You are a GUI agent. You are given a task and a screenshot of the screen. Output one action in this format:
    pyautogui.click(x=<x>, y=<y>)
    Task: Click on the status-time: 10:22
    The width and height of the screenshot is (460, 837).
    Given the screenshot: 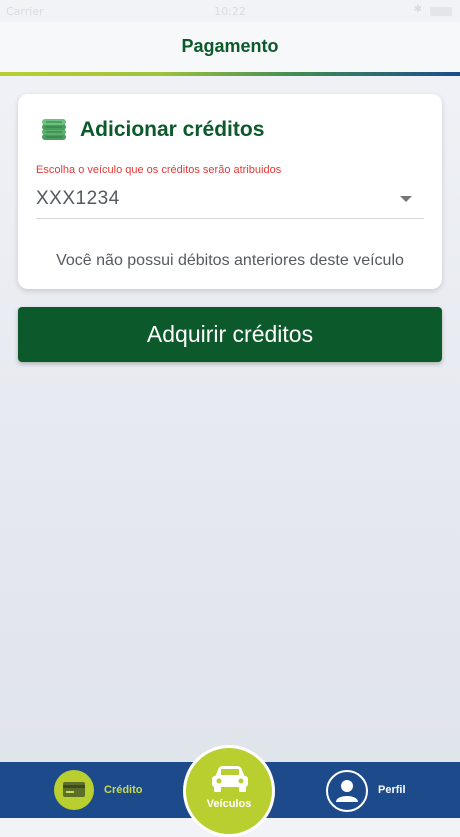 What is the action you would take?
    pyautogui.click(x=230, y=11)
    